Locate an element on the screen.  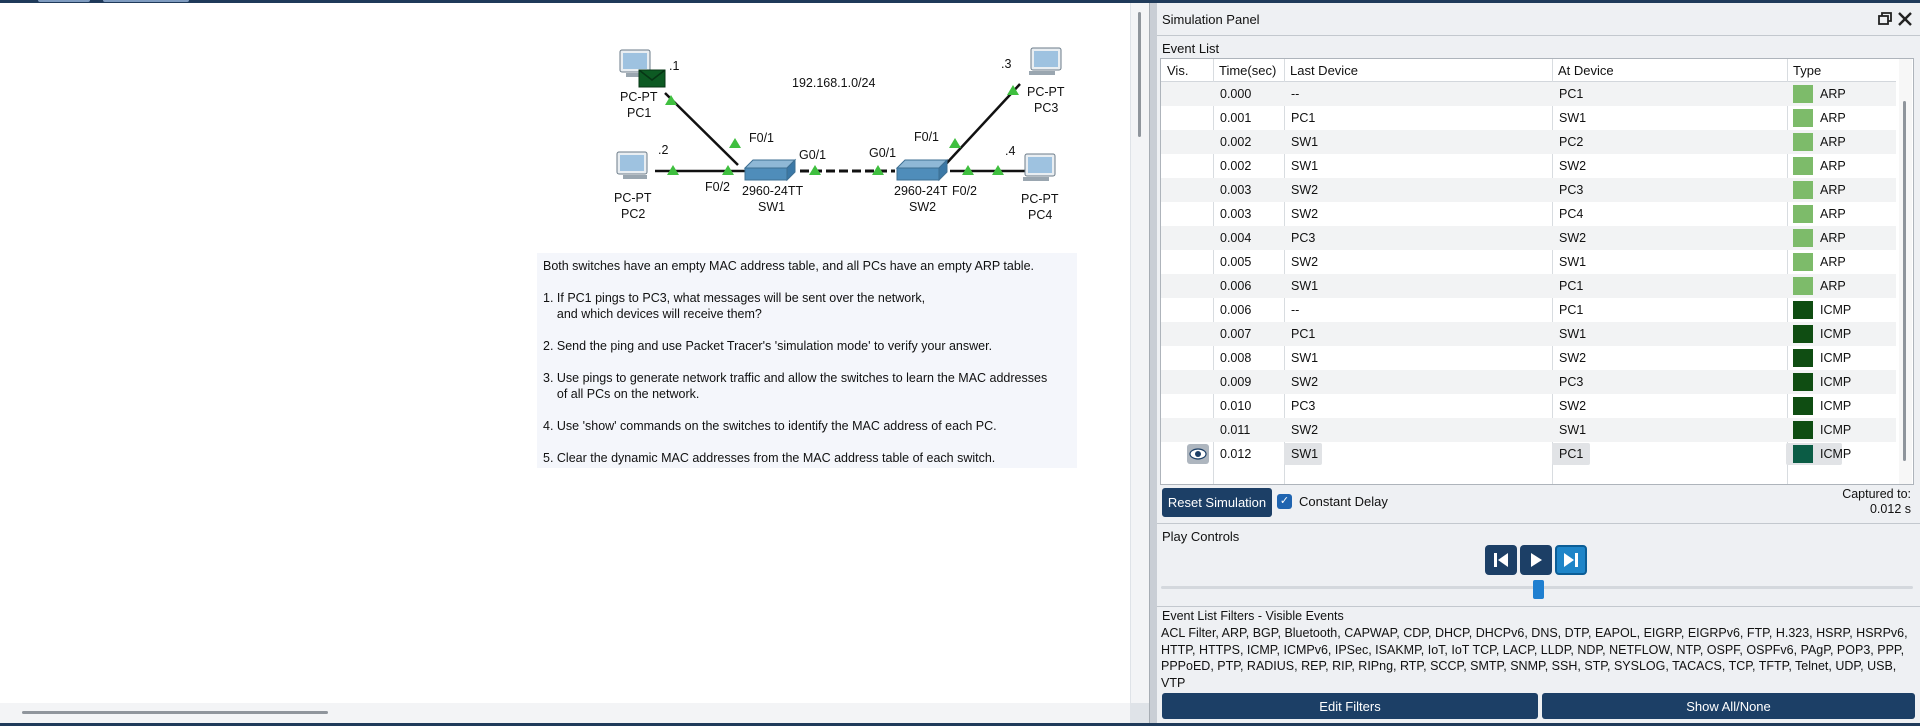
edit-filters-button: Edit Filters is located at coordinates (1350, 706).